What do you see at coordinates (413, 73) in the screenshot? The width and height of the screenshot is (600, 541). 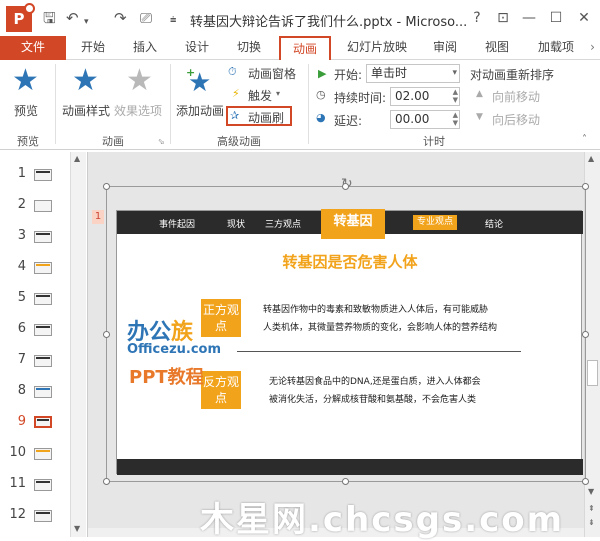 I see `start-select: 单击时 ▾` at bounding box center [413, 73].